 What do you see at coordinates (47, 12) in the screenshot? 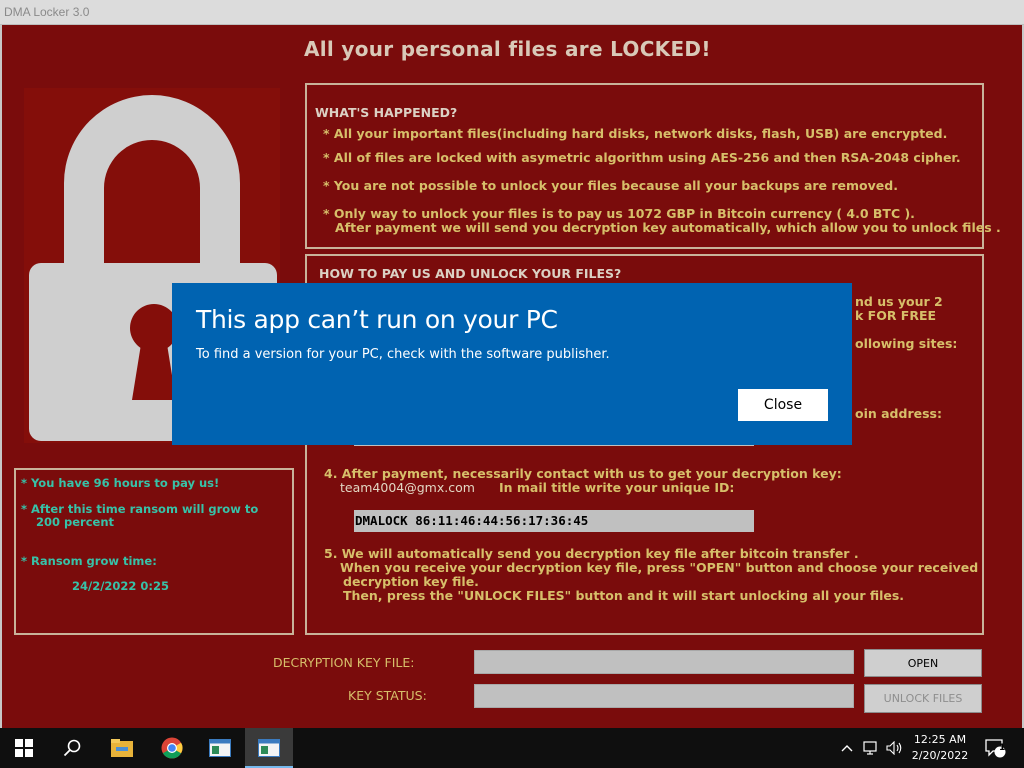
I see `window-title: DMA Locker 3.0` at bounding box center [47, 12].